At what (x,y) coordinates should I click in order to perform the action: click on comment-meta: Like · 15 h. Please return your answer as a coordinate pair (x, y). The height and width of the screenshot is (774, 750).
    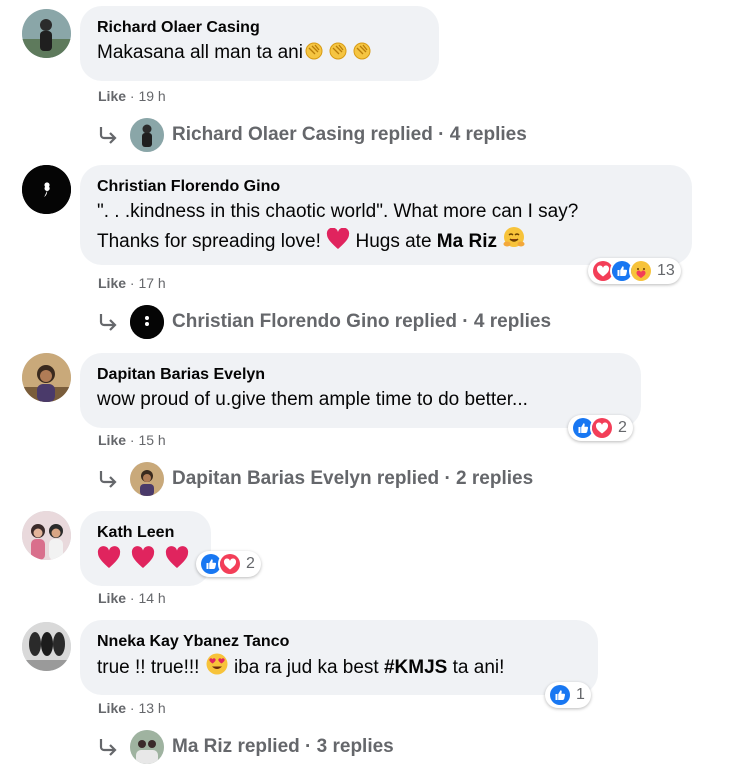
    Looking at the image, I should click on (132, 440).